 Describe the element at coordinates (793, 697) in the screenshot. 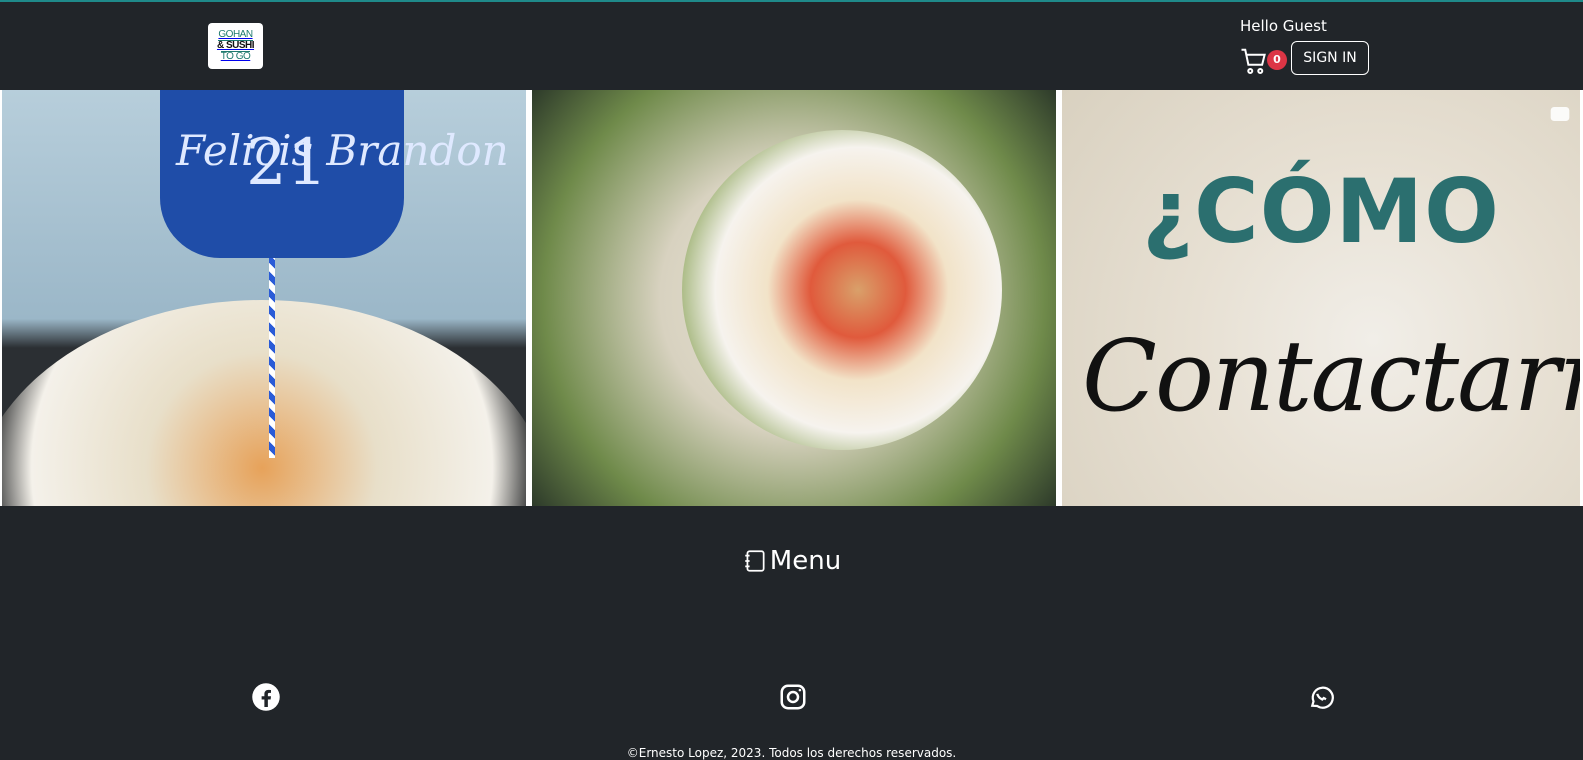

I see `instagram-icon` at that location.